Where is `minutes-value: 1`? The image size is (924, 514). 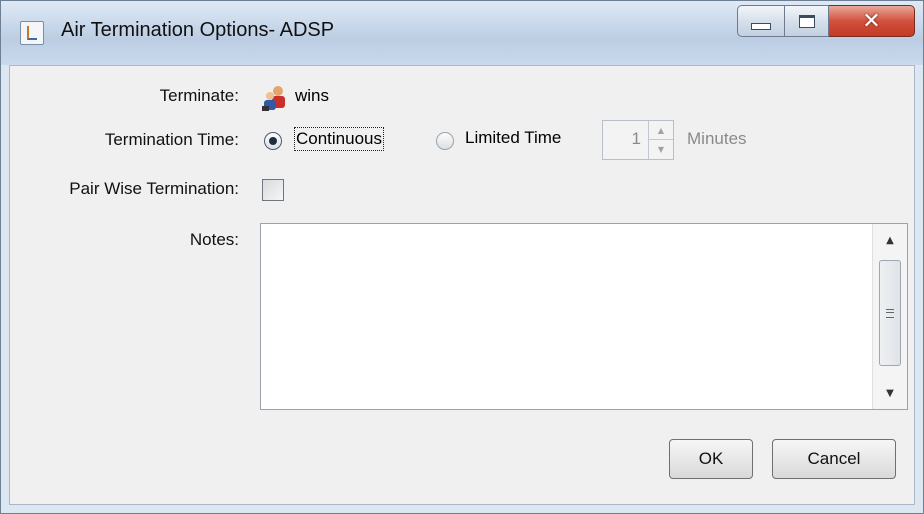 minutes-value: 1 is located at coordinates (622, 139).